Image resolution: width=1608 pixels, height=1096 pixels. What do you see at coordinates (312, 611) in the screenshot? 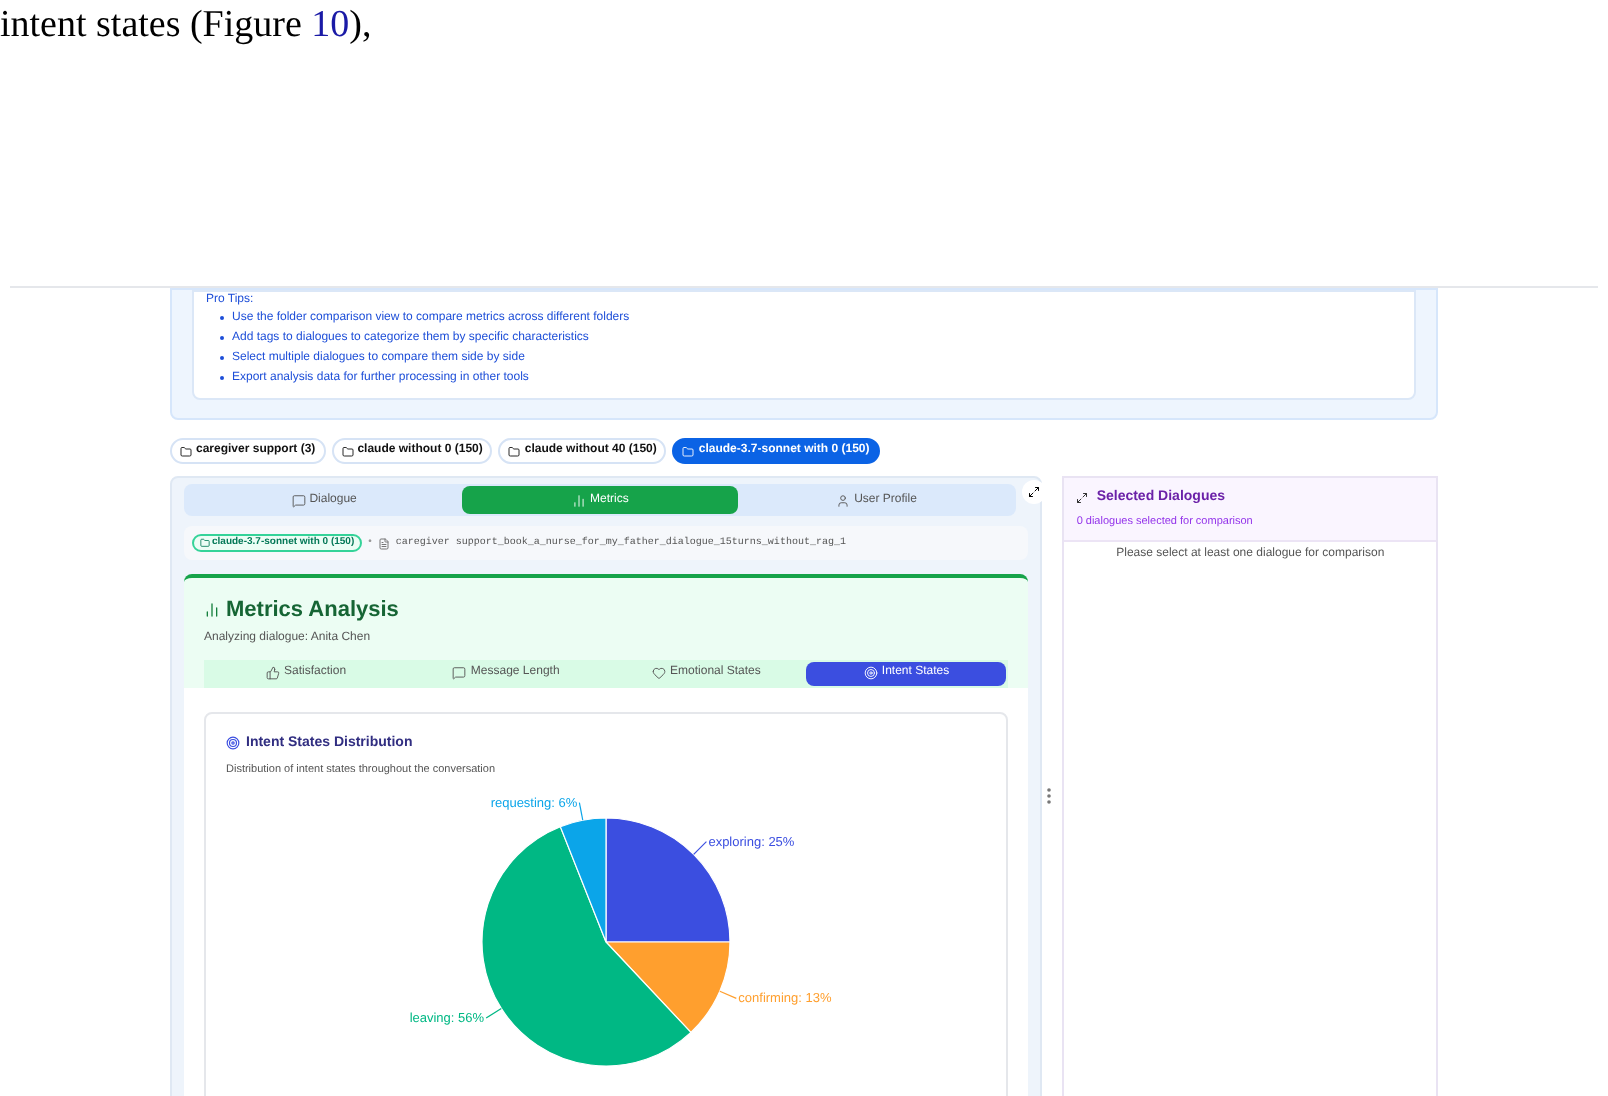
I see `section-title: Metrics Analysis` at bounding box center [312, 611].